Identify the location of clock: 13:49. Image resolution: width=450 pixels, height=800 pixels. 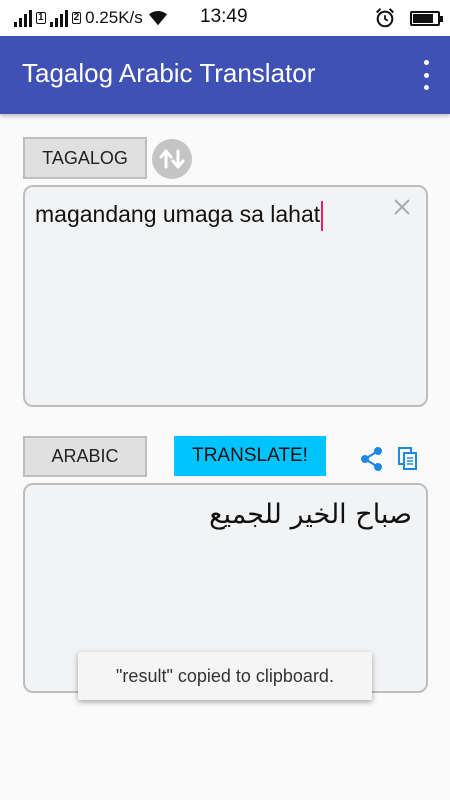
(224, 16).